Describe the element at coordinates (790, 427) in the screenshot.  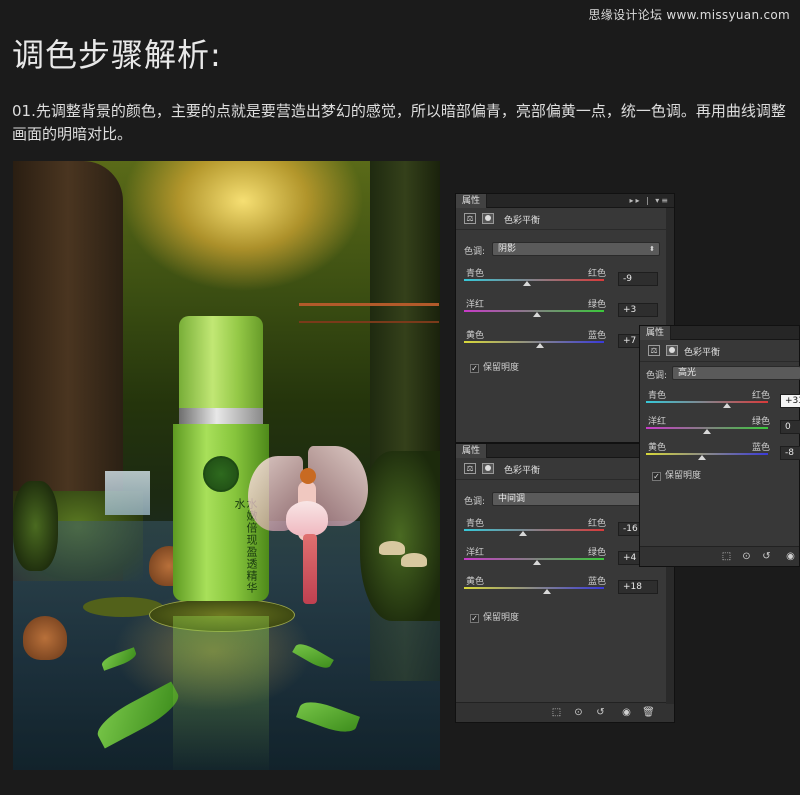
I see `slider-value-input: 0` at that location.